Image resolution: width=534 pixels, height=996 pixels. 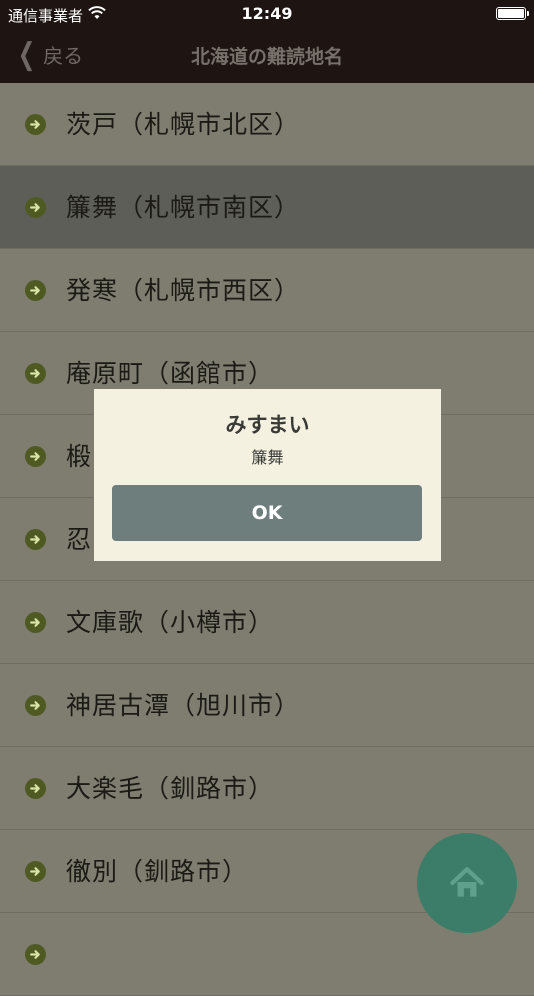 What do you see at coordinates (267, 475) in the screenshot?
I see `alert-dialog: みすまい 簾舞 OK` at bounding box center [267, 475].